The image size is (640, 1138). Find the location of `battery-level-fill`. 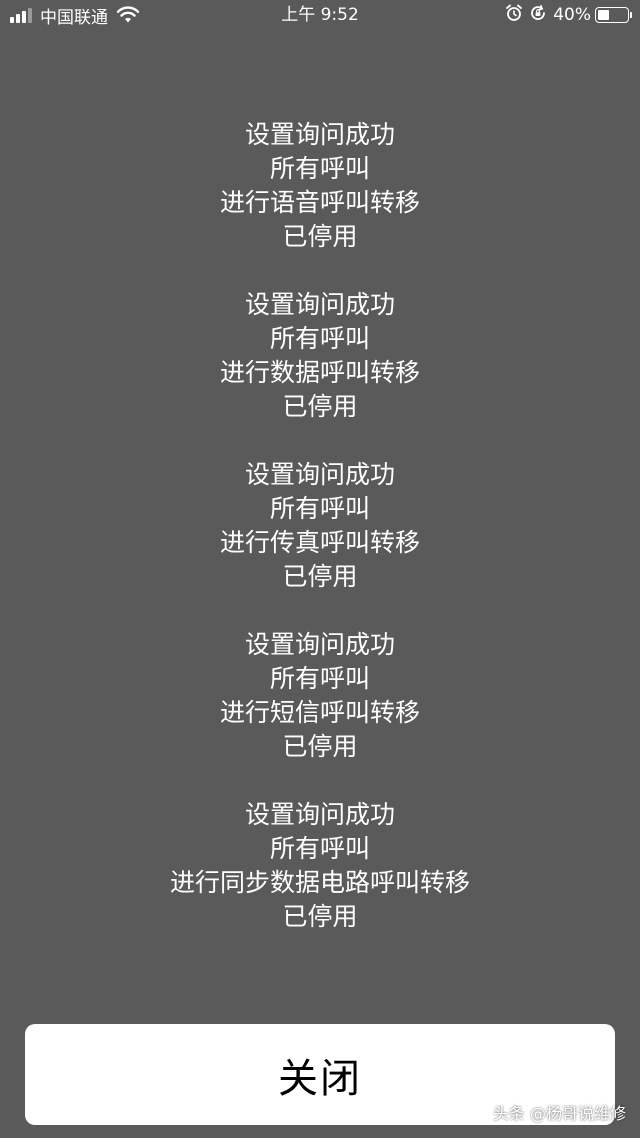

battery-level-fill is located at coordinates (603, 15).